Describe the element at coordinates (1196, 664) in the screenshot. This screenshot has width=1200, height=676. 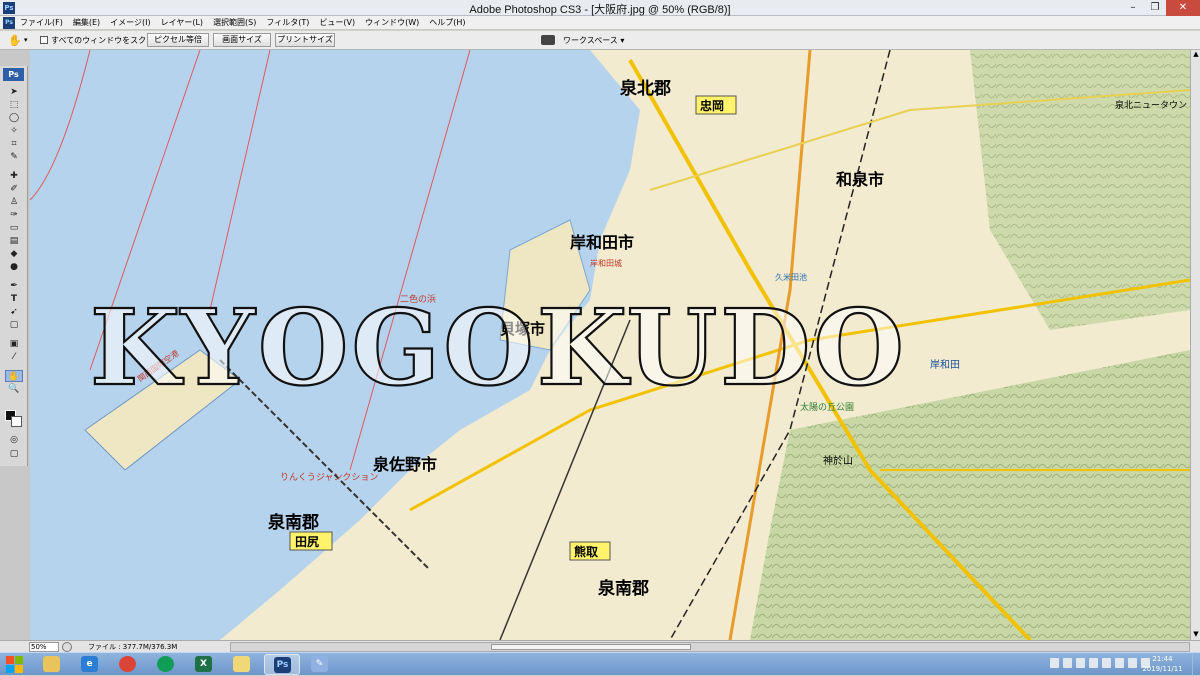
I see `show-desktop-button` at that location.